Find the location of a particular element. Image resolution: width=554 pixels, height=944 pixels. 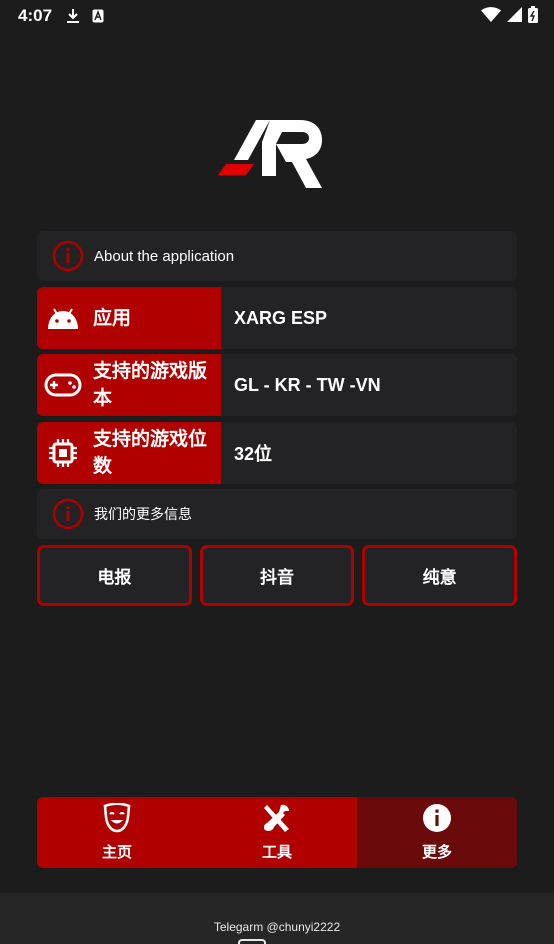

nav-tools: 工具 is located at coordinates (277, 832).